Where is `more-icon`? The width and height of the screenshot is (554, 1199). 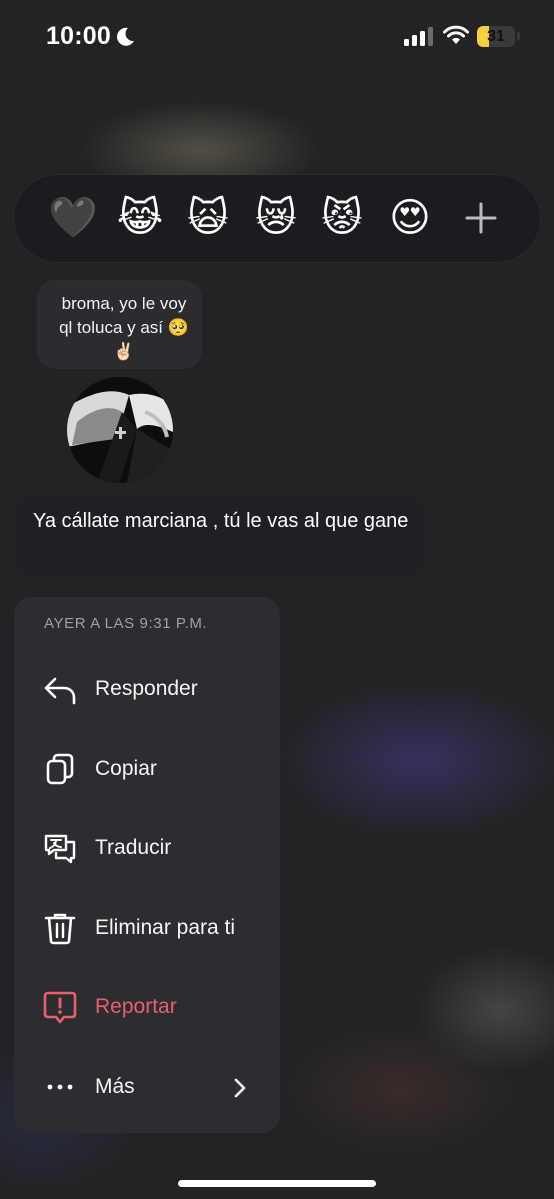 more-icon is located at coordinates (60, 1087).